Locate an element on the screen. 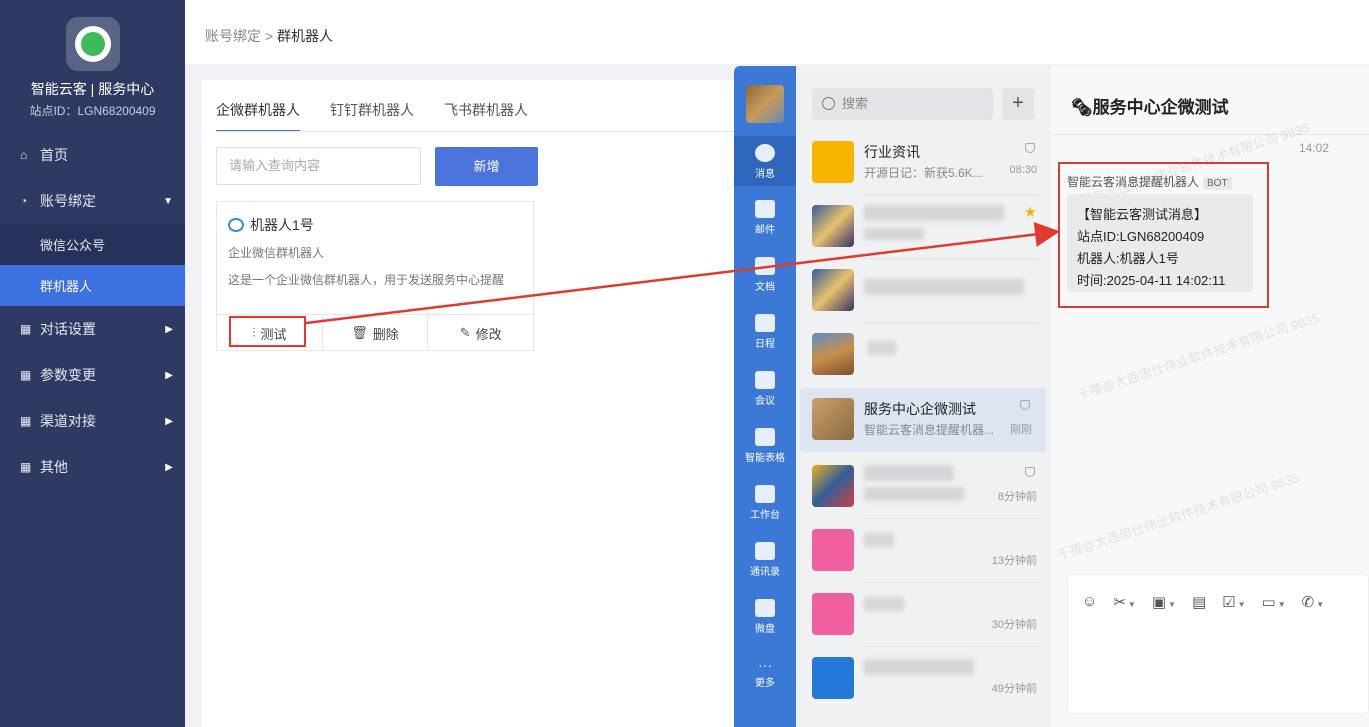 This screenshot has width=1369, height=727. breadcrumb: 账号绑定 > 群机器人 is located at coordinates (269, 36).